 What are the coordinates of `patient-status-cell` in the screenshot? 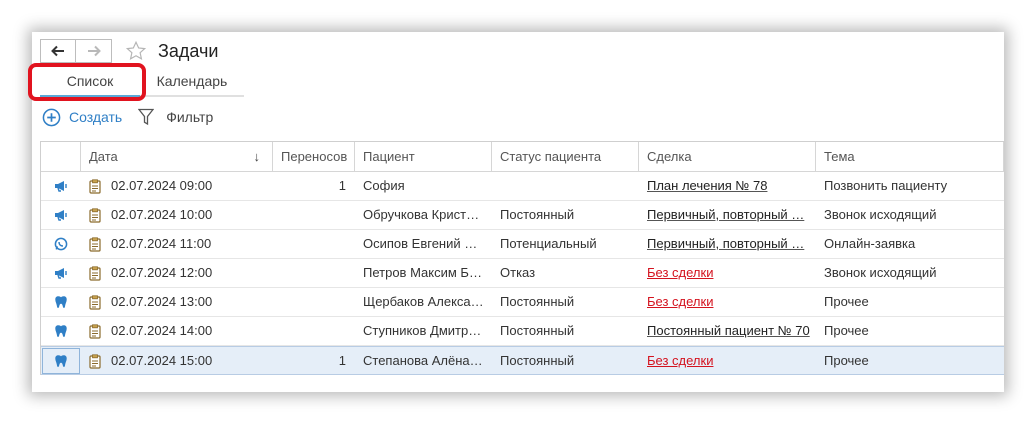 It's located at (565, 186).